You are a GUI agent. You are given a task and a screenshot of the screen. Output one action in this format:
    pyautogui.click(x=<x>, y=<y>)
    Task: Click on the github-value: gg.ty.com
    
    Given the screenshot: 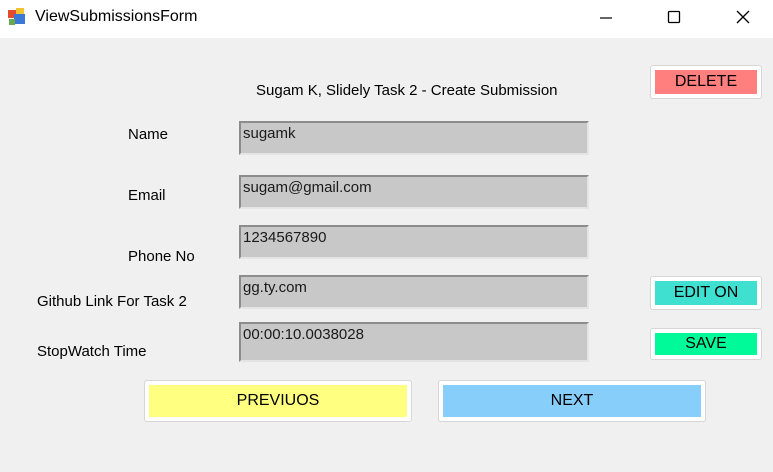 What is the action you would take?
    pyautogui.click(x=275, y=287)
    